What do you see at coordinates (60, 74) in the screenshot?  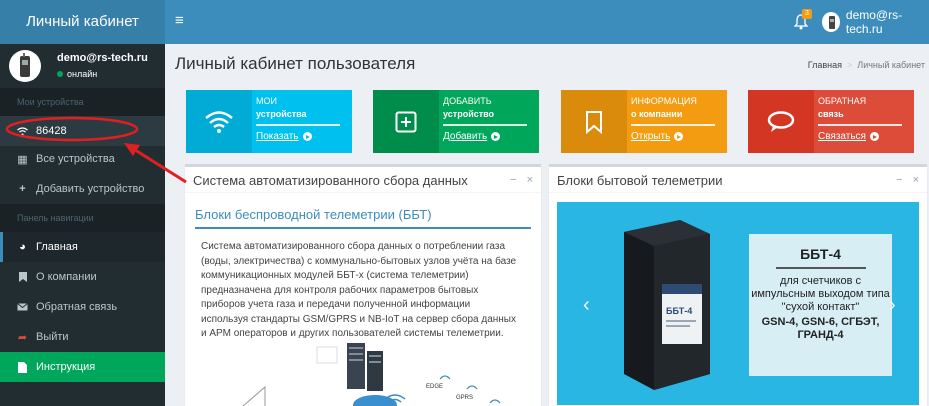 I see `online-dot-icon` at bounding box center [60, 74].